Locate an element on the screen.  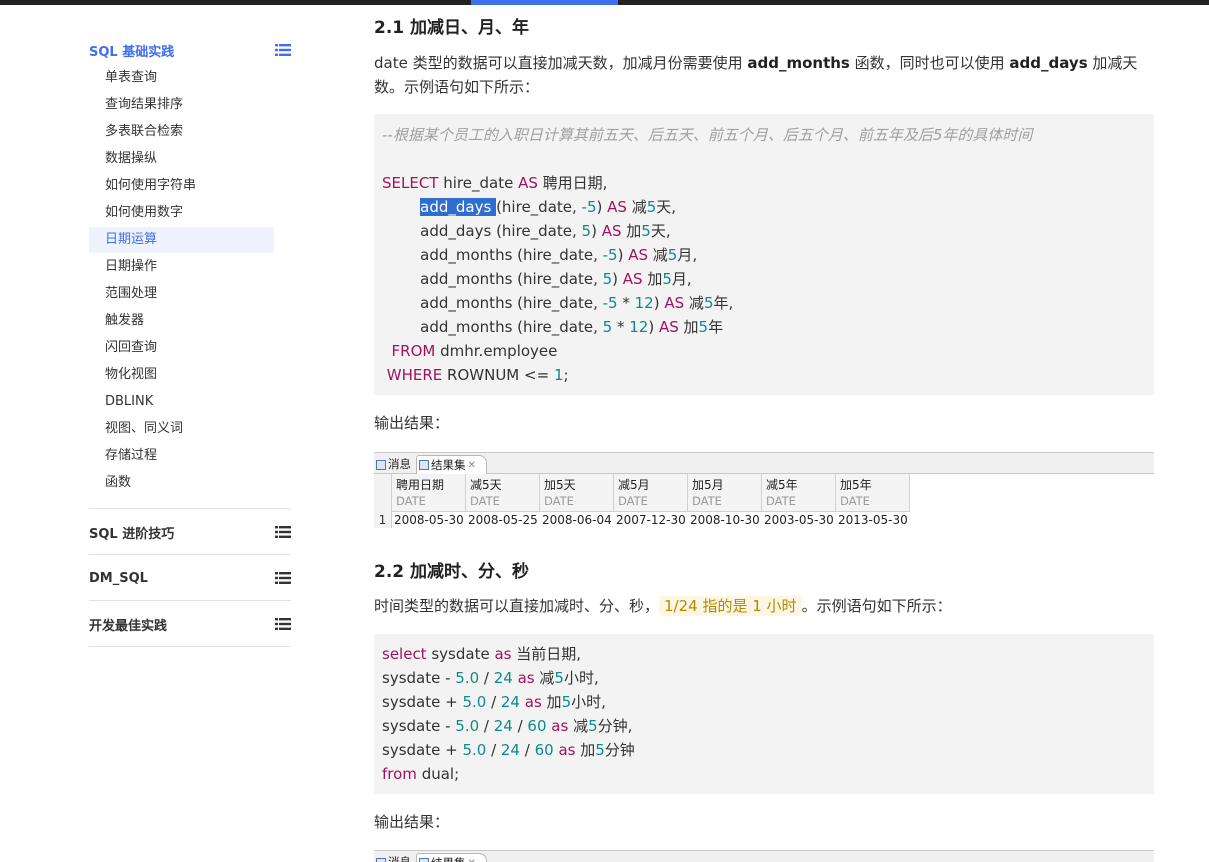
sidebar-item-range-handling: 范围处理 is located at coordinates (181, 294).